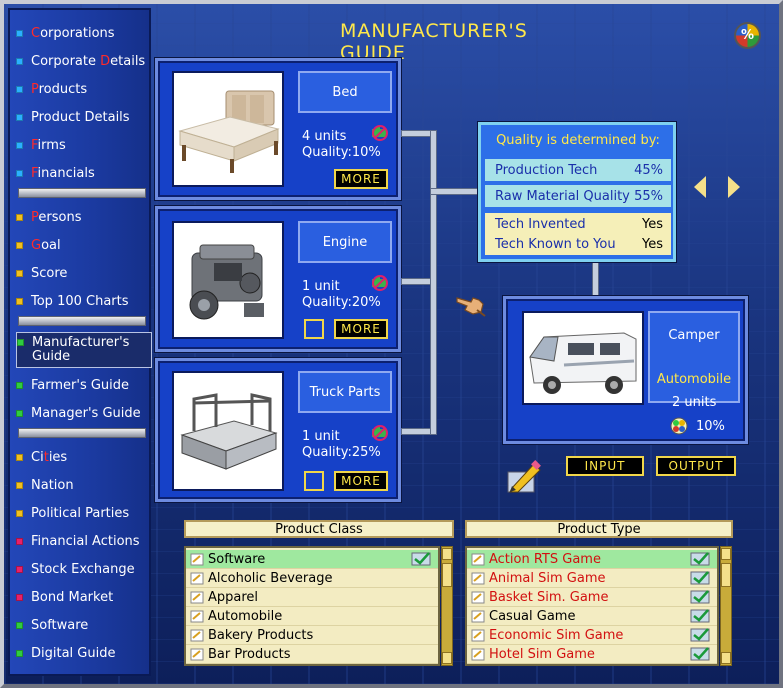  I want to click on sidebar-item-digital-guide: Digital Guide, so click(84, 653).